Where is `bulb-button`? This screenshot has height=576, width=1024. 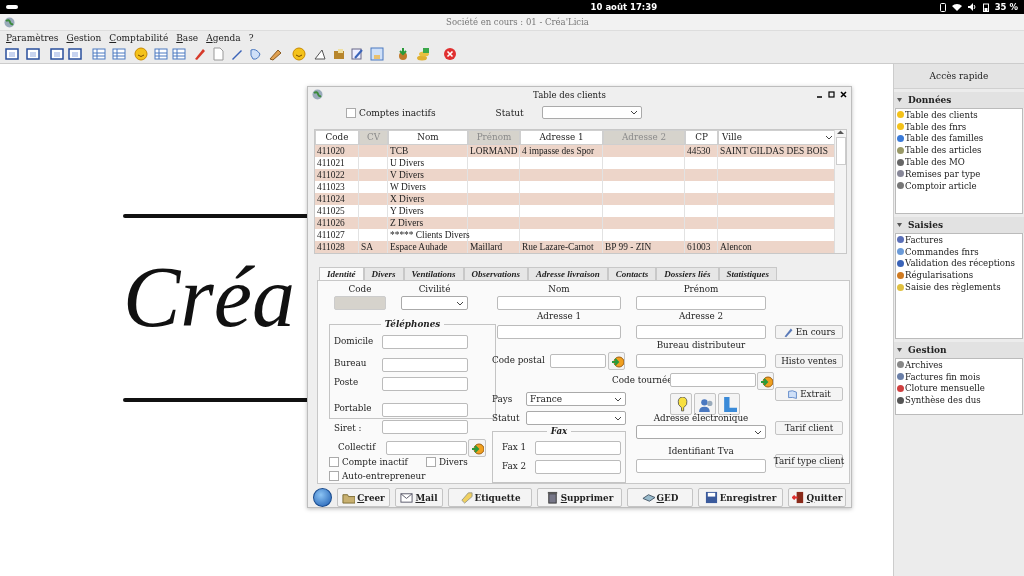 bulb-button is located at coordinates (681, 404).